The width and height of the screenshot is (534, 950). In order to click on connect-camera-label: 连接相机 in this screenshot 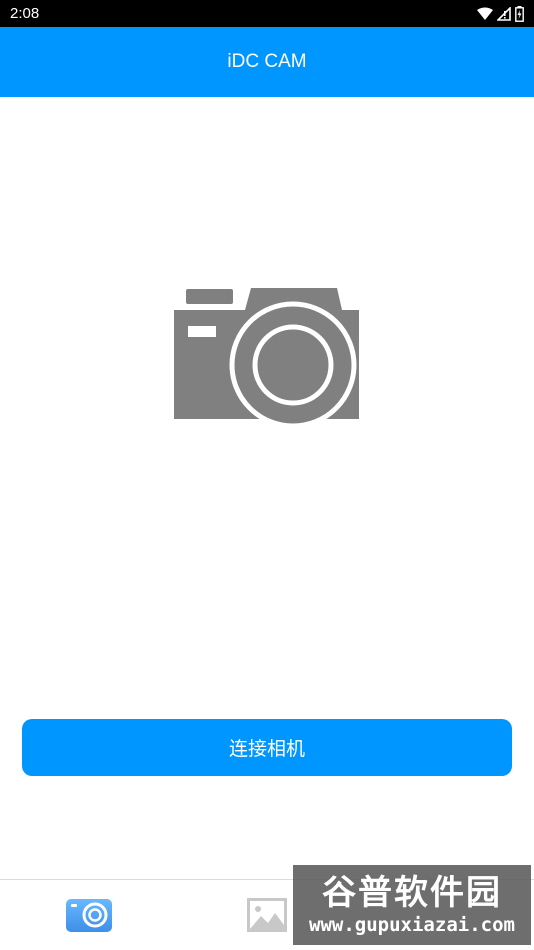, I will do `click(266, 749)`.